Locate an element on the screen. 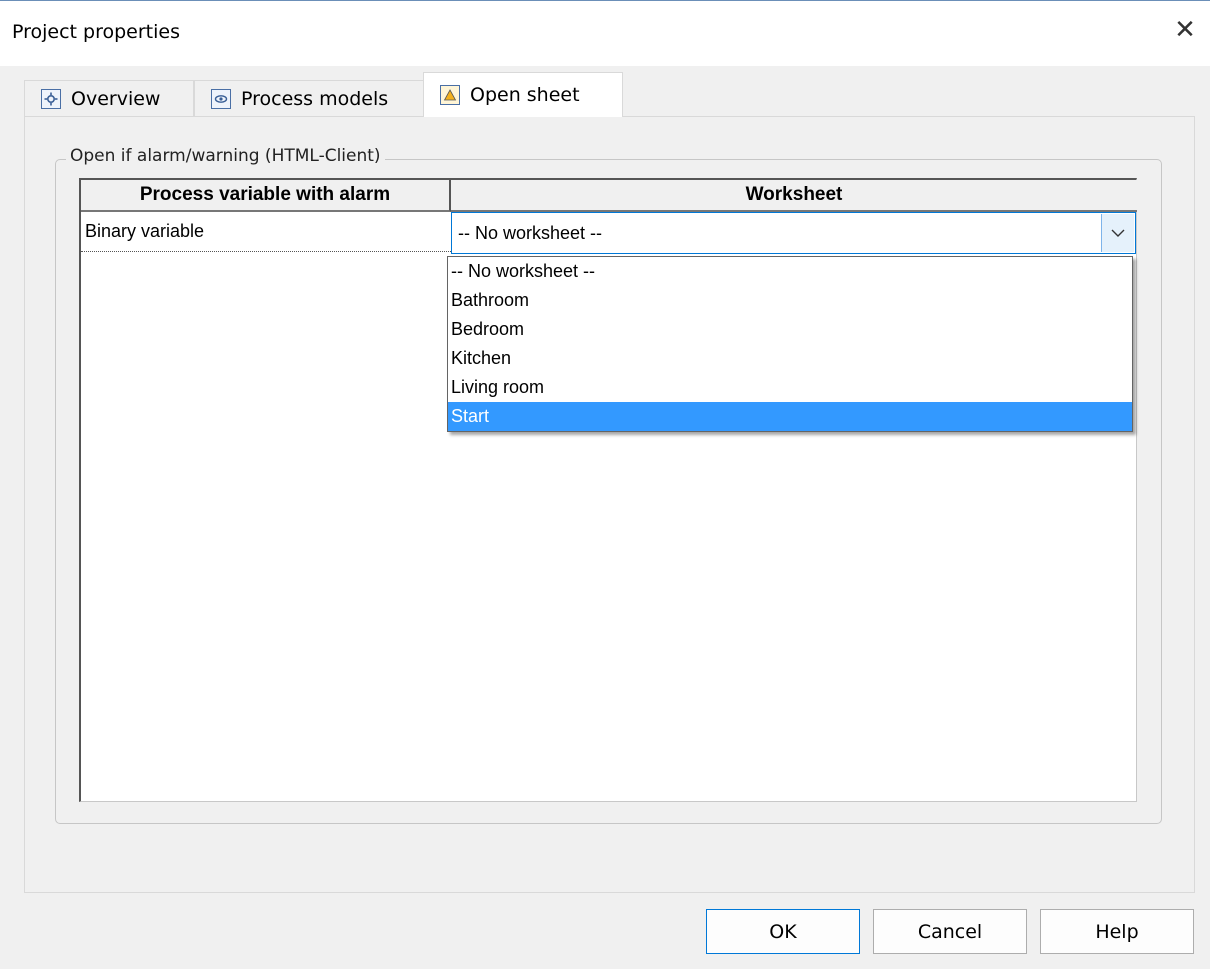 Image resolution: width=1210 pixels, height=969 pixels. title-bar: Project properties ✕ is located at coordinates (605, 33).